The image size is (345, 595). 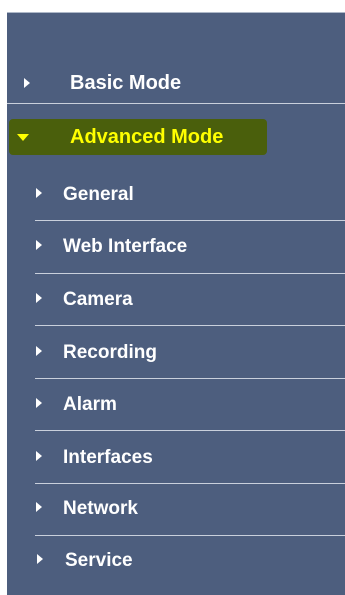 What do you see at coordinates (110, 352) in the screenshot?
I see `submenu-item-label: Recording` at bounding box center [110, 352].